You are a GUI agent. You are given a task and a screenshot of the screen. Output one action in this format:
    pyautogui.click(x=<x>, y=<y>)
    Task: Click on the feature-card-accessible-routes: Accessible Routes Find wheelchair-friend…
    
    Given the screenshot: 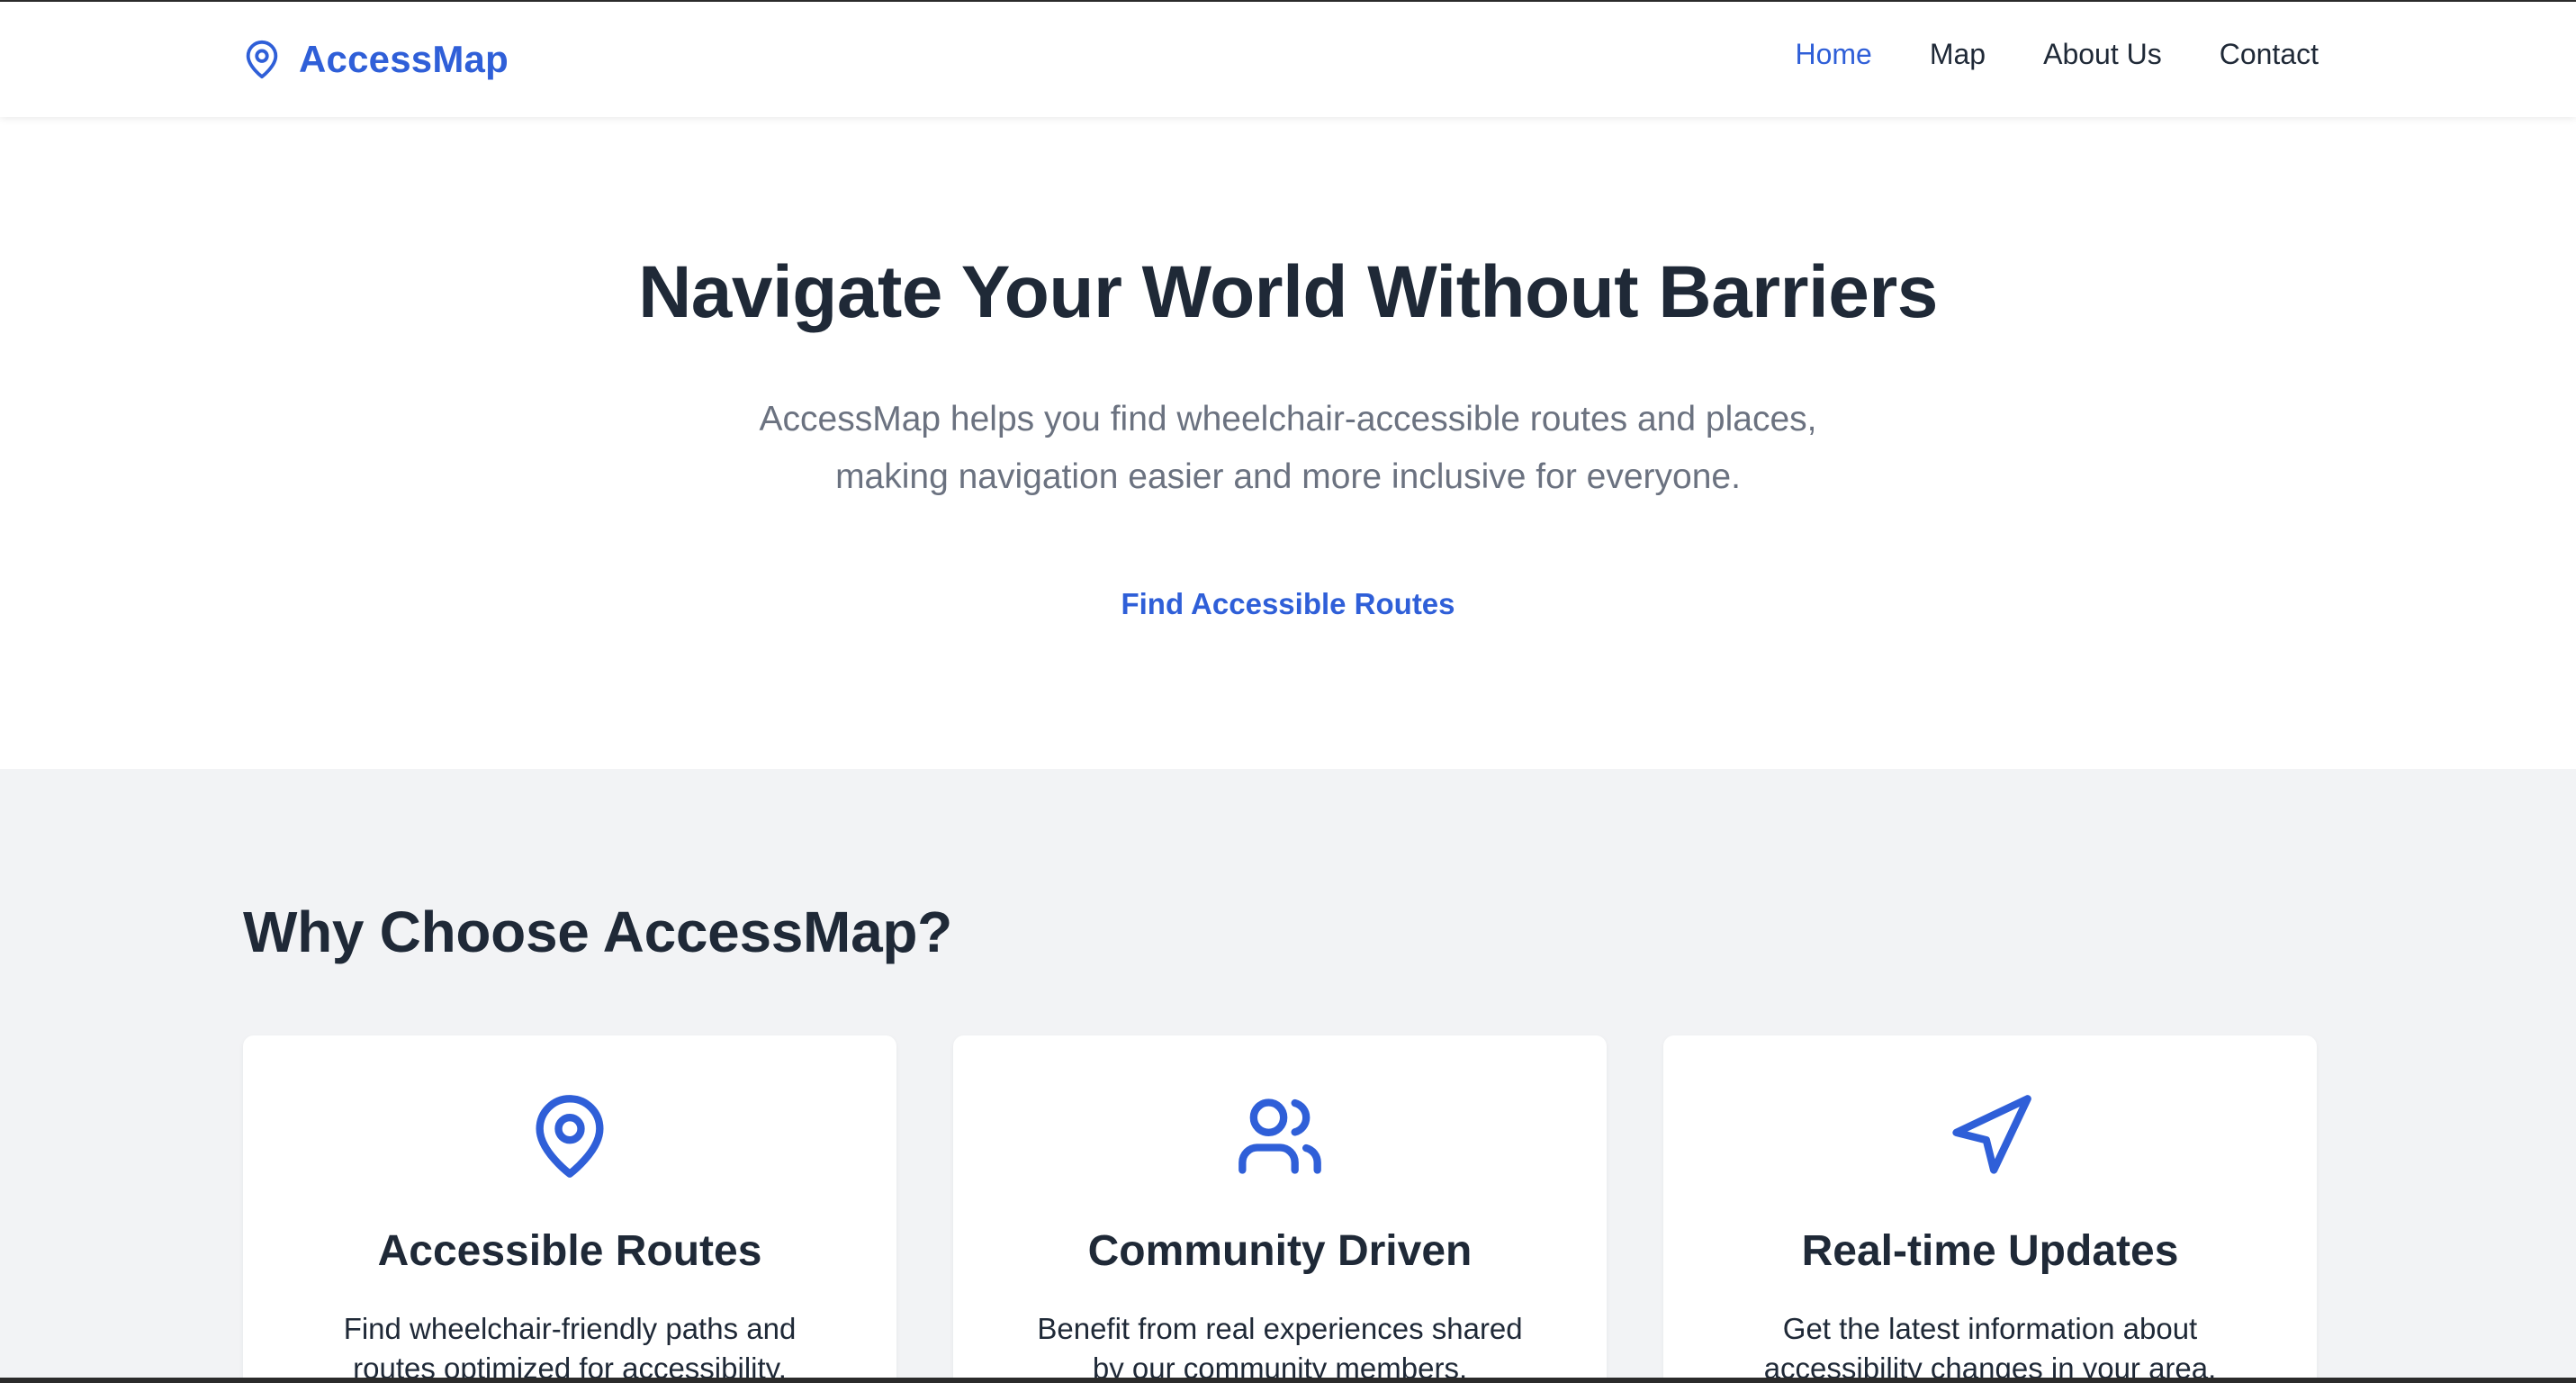 What is the action you would take?
    pyautogui.click(x=569, y=1209)
    